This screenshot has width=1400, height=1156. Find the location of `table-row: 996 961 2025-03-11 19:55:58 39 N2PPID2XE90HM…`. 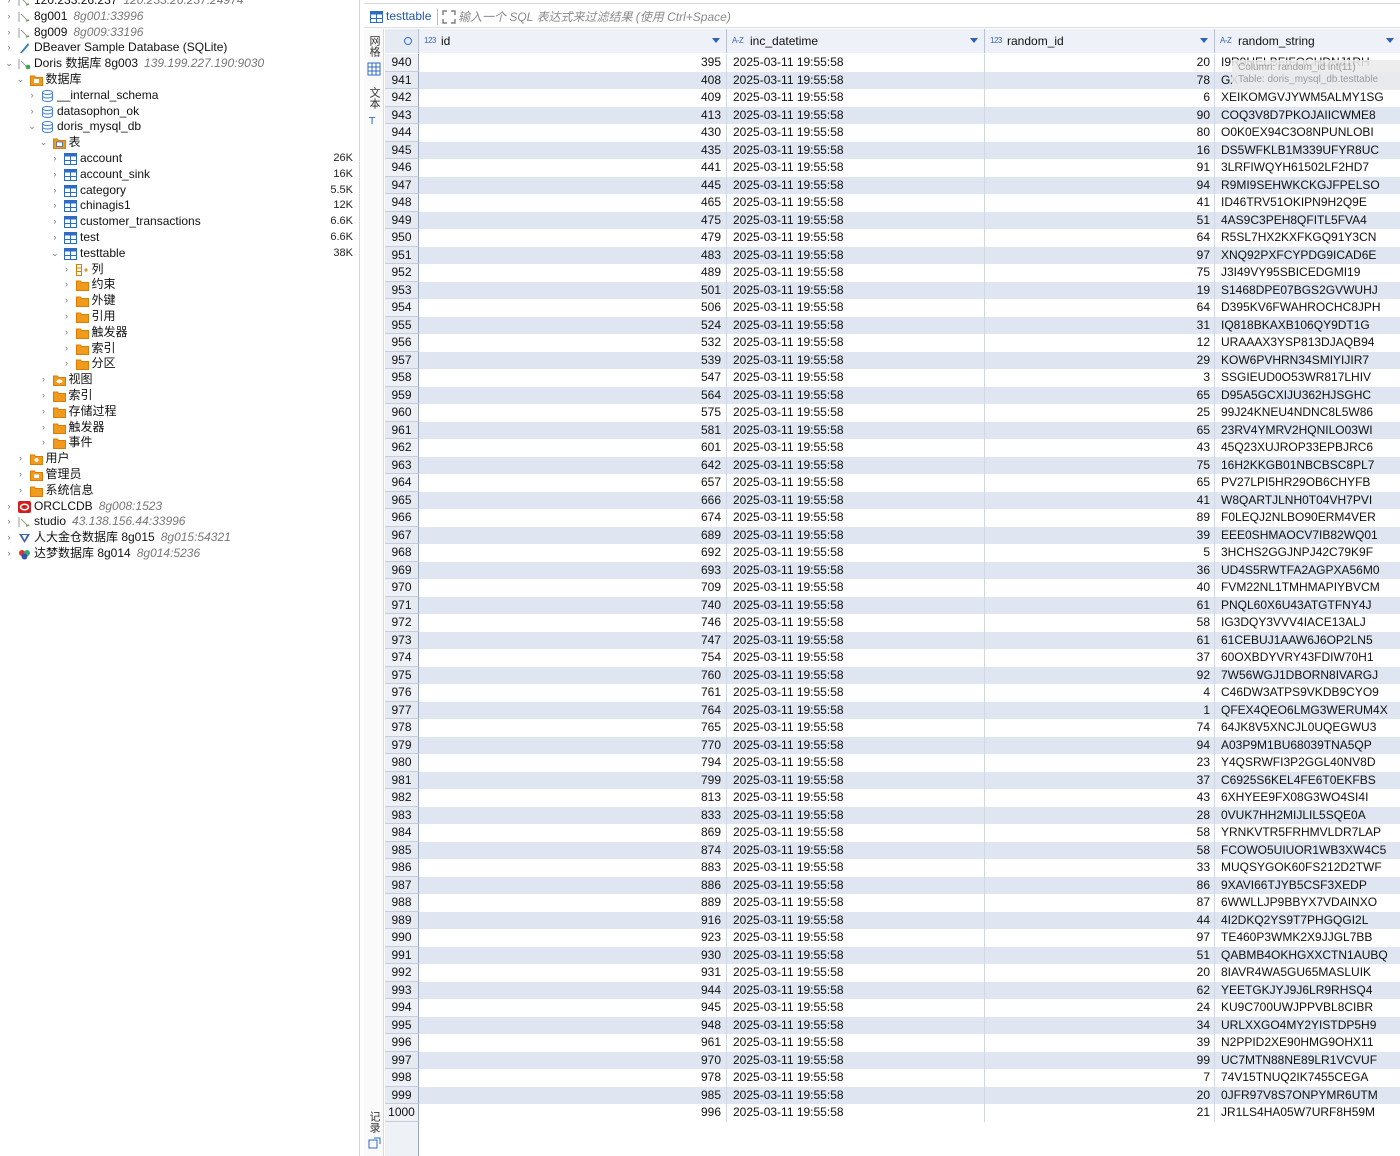

table-row: 996 961 2025-03-11 19:55:58 39 N2PPID2XE90HM… is located at coordinates (892, 1043).